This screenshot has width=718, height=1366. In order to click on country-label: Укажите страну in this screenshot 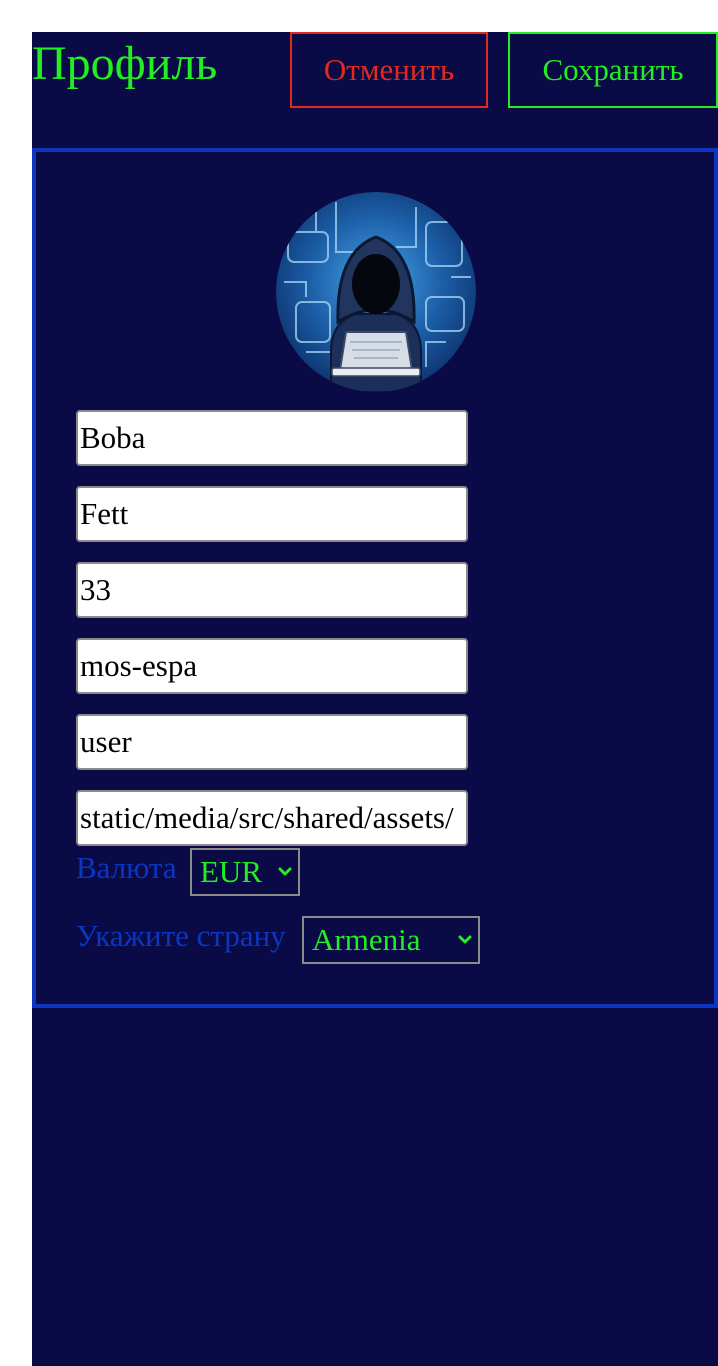, I will do `click(181, 935)`.